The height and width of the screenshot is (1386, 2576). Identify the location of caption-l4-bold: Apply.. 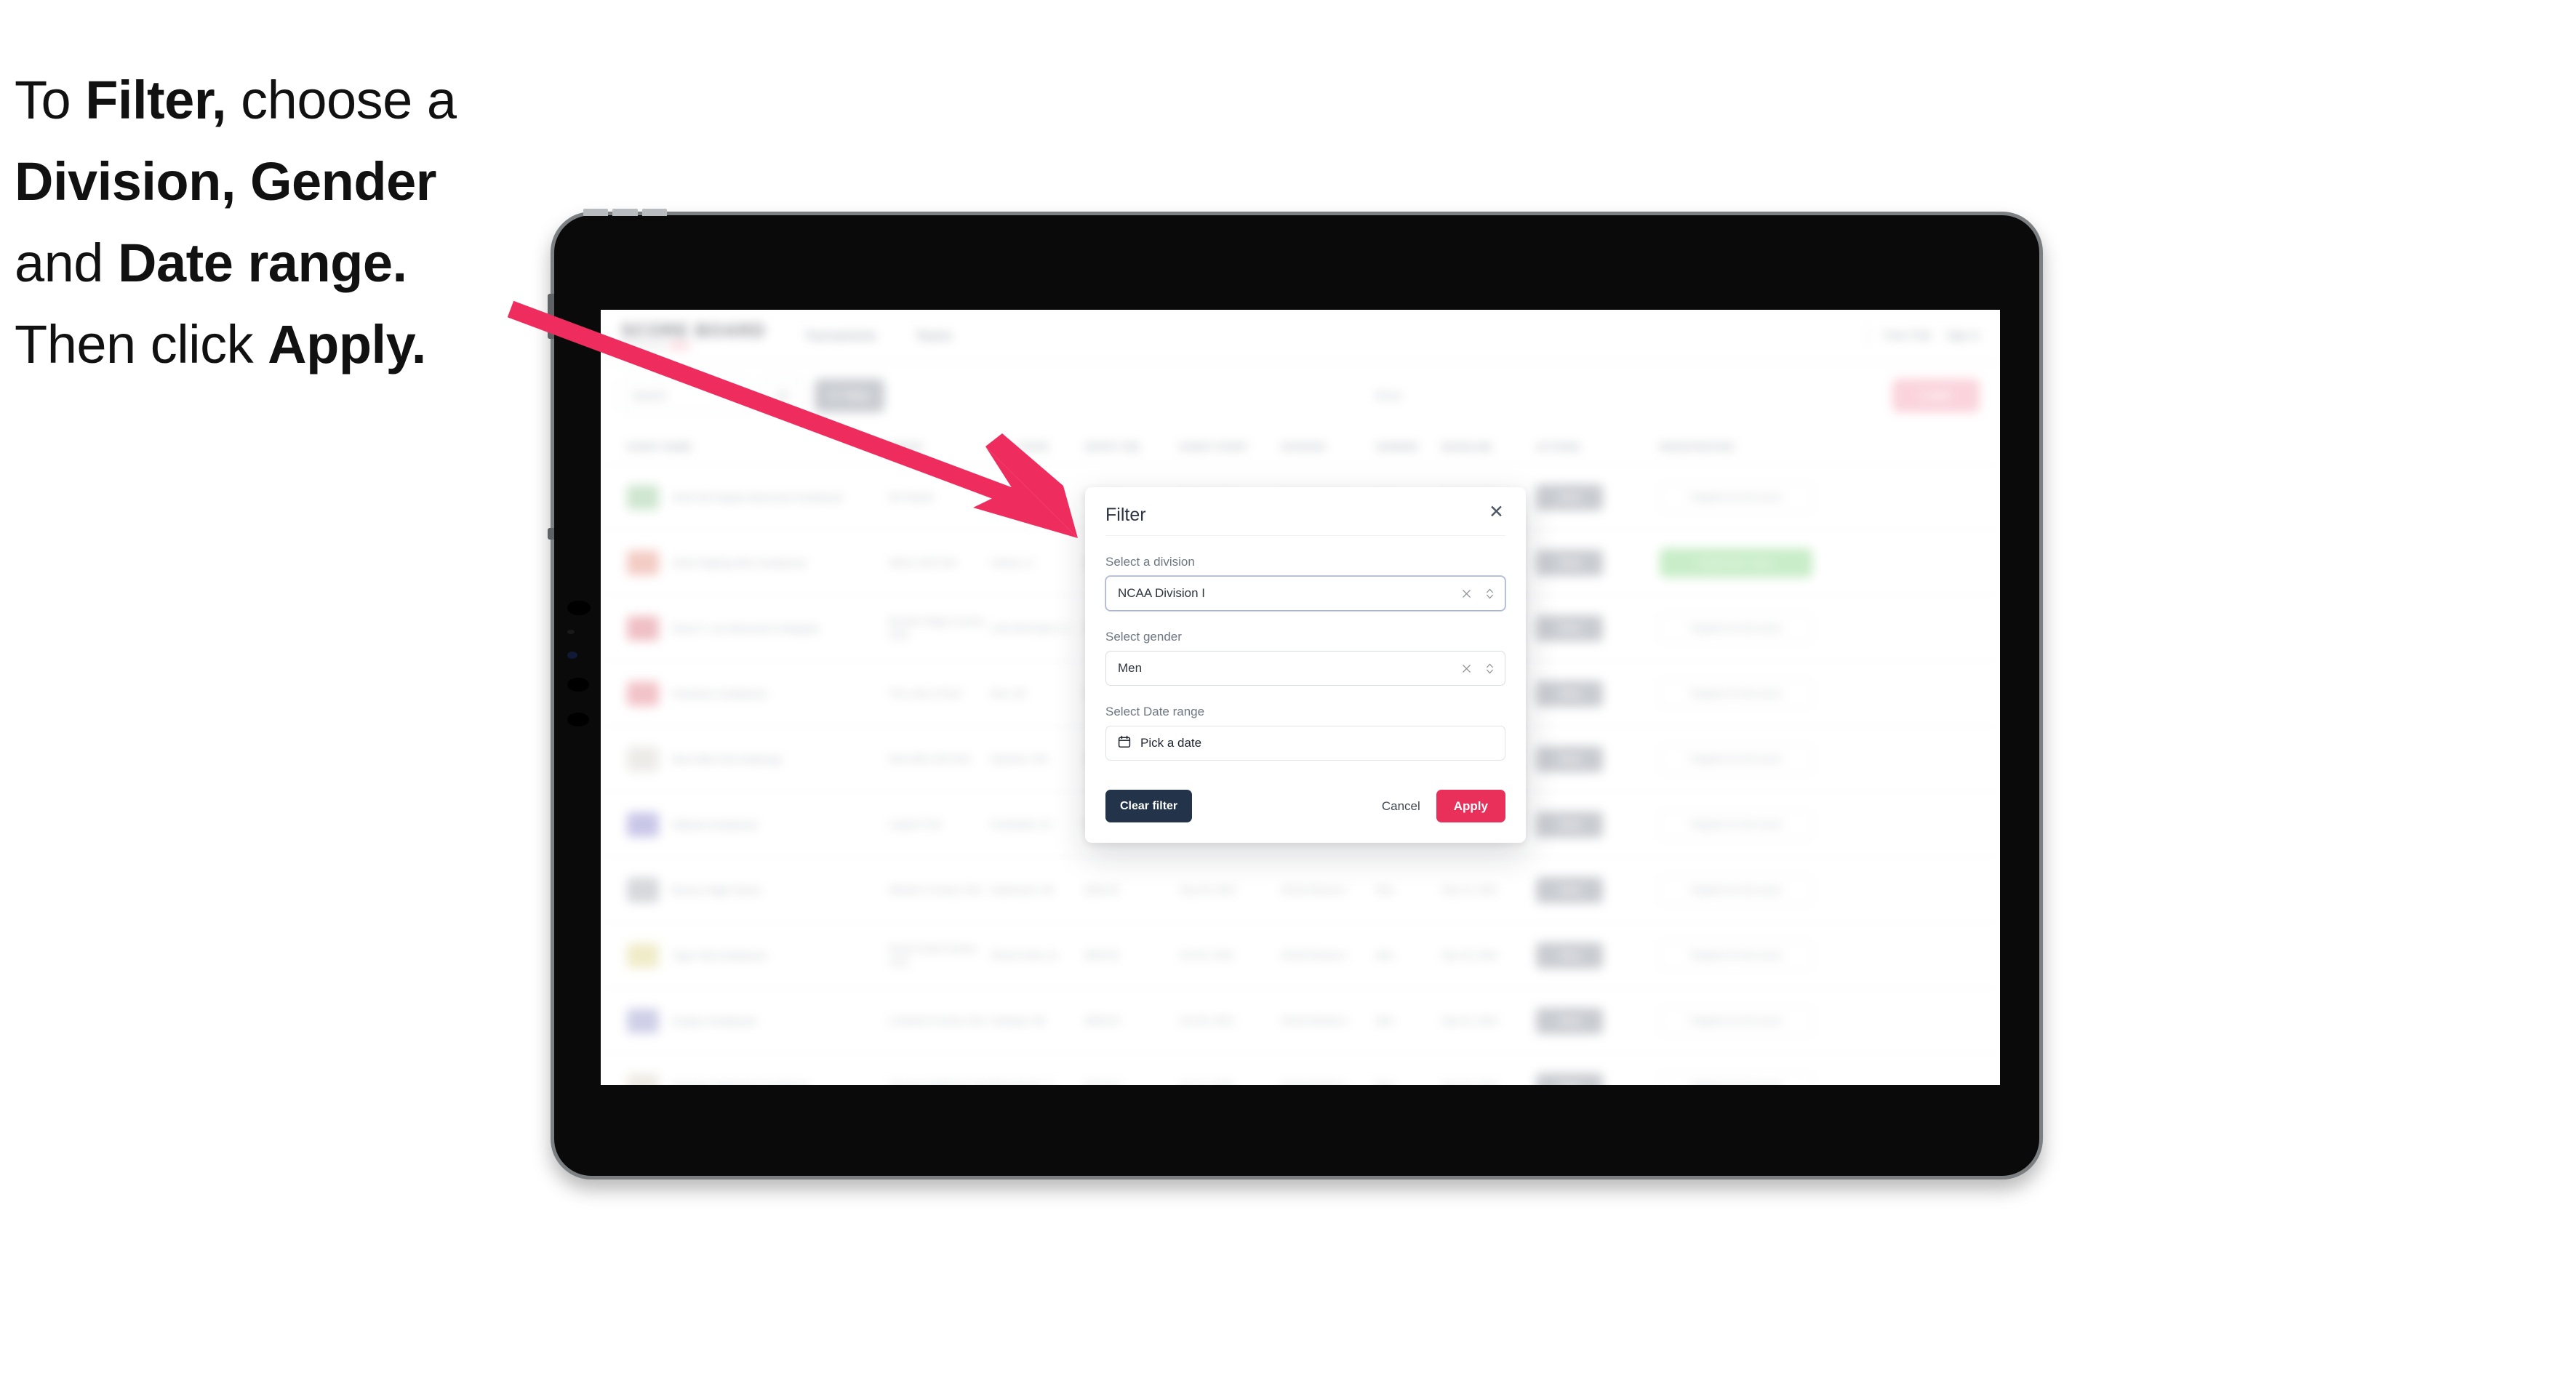
(347, 344).